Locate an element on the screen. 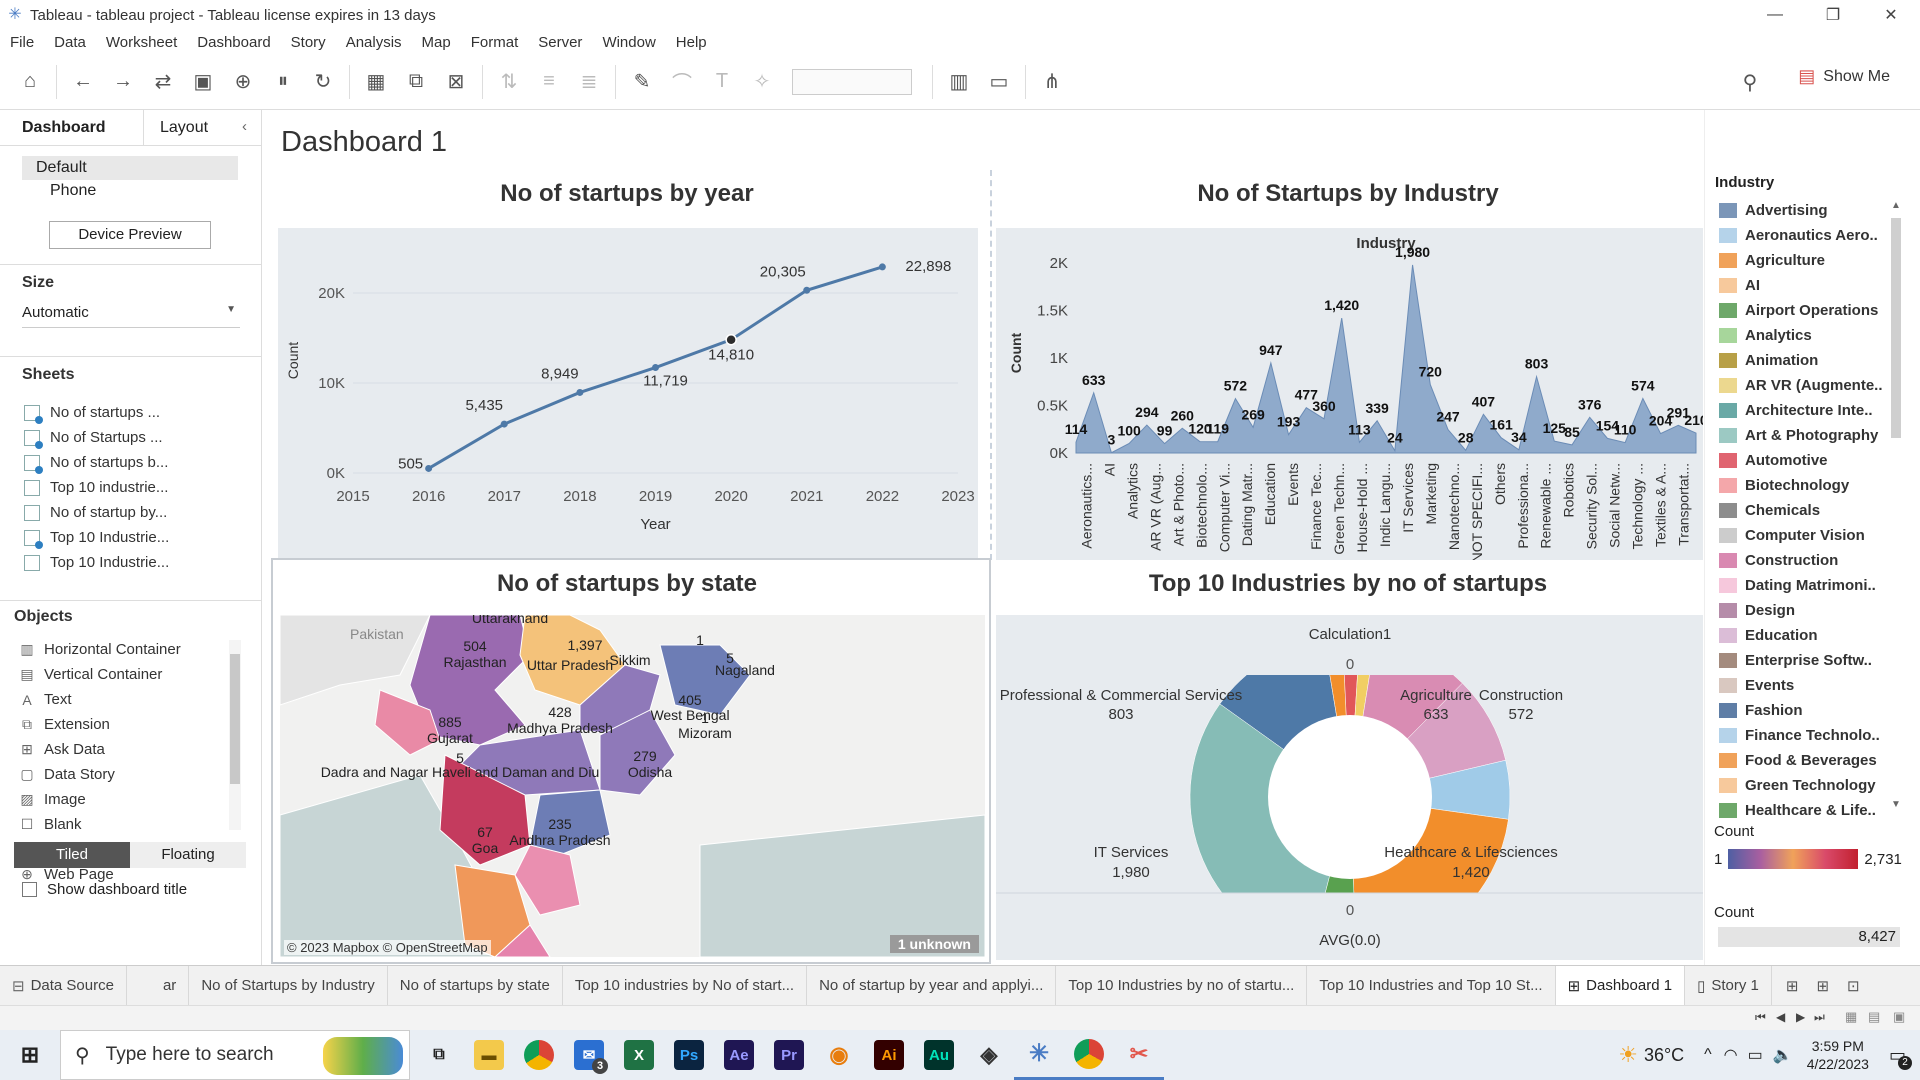 This screenshot has width=1920, height=1080. tiled-button: Tiled is located at coordinates (72, 855).